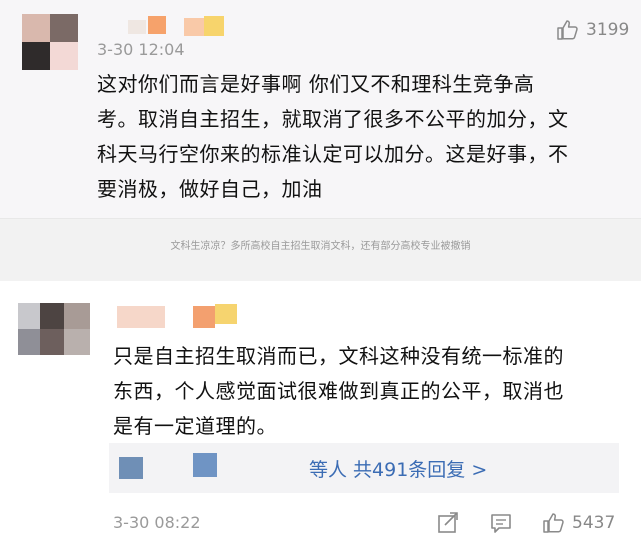 This screenshot has height=544, width=641. Describe the element at coordinates (316, 84) in the screenshot. I see `comment-line: 这对你们而言是好事啊 你们又不和理科生竞争高` at that location.